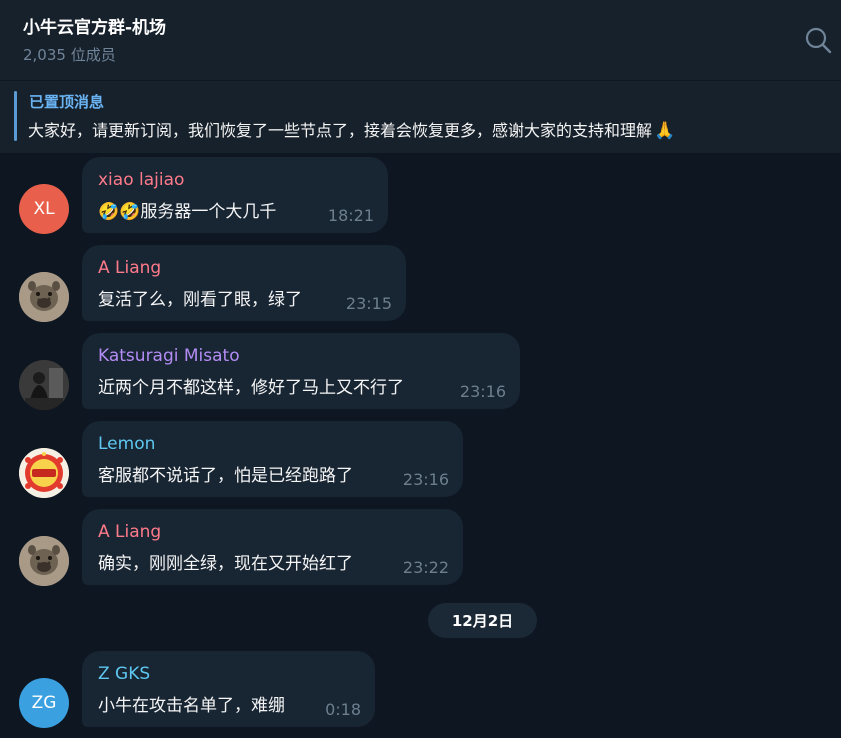 The image size is (841, 738). I want to click on message-text: 近两个月不都这样，修好了马上又不行了, so click(251, 388).